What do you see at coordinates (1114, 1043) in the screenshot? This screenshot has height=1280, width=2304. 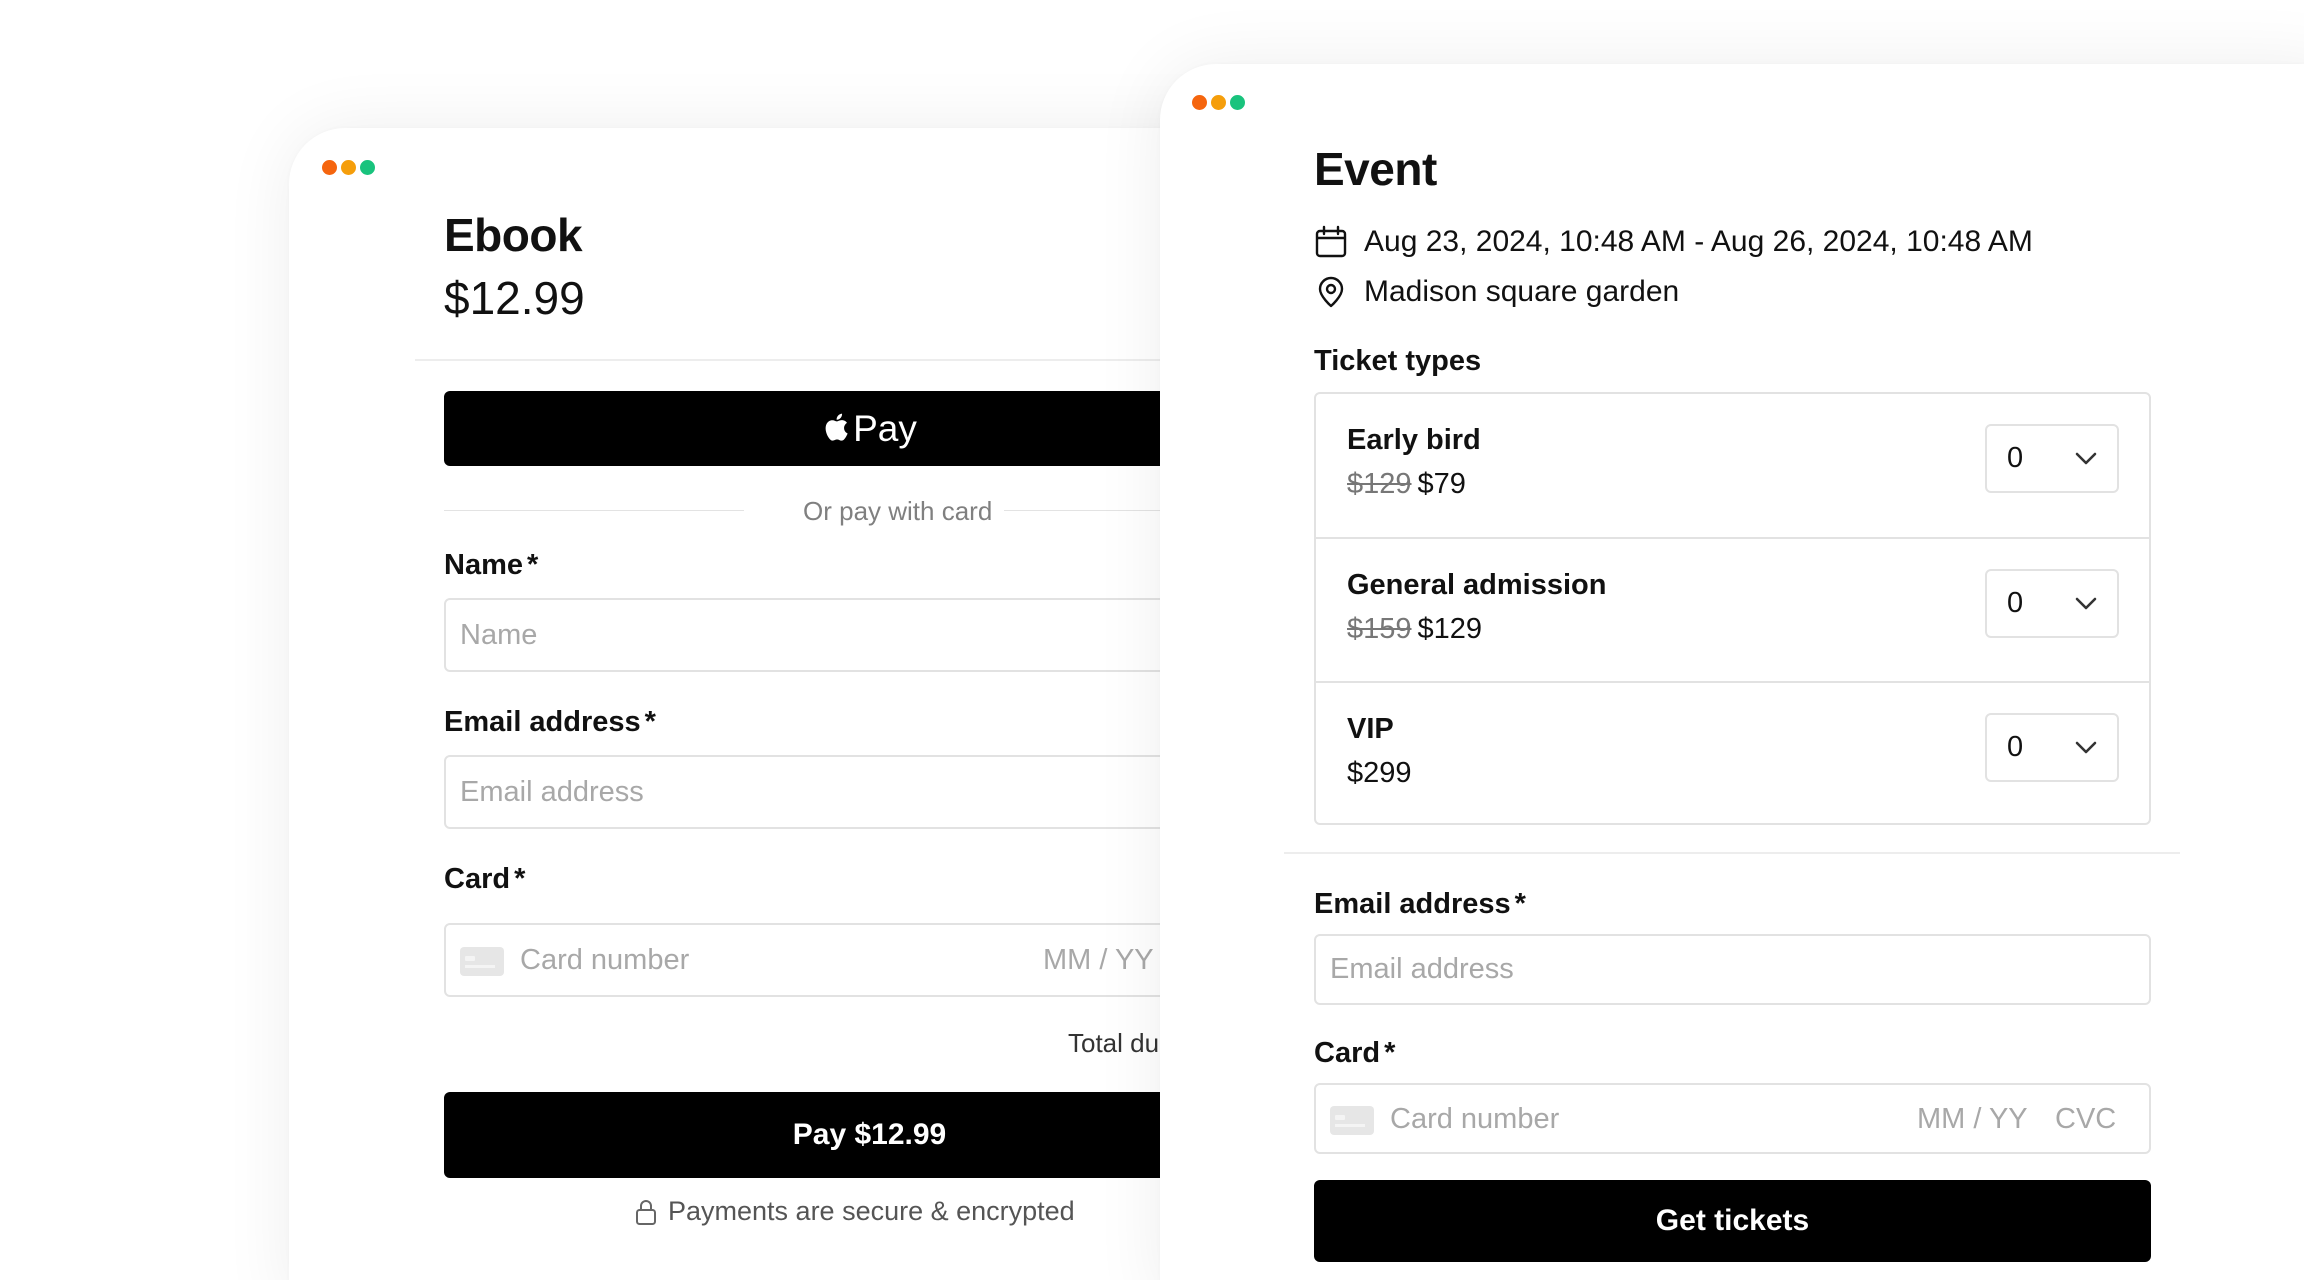 I see `total-due-label: Total du` at bounding box center [1114, 1043].